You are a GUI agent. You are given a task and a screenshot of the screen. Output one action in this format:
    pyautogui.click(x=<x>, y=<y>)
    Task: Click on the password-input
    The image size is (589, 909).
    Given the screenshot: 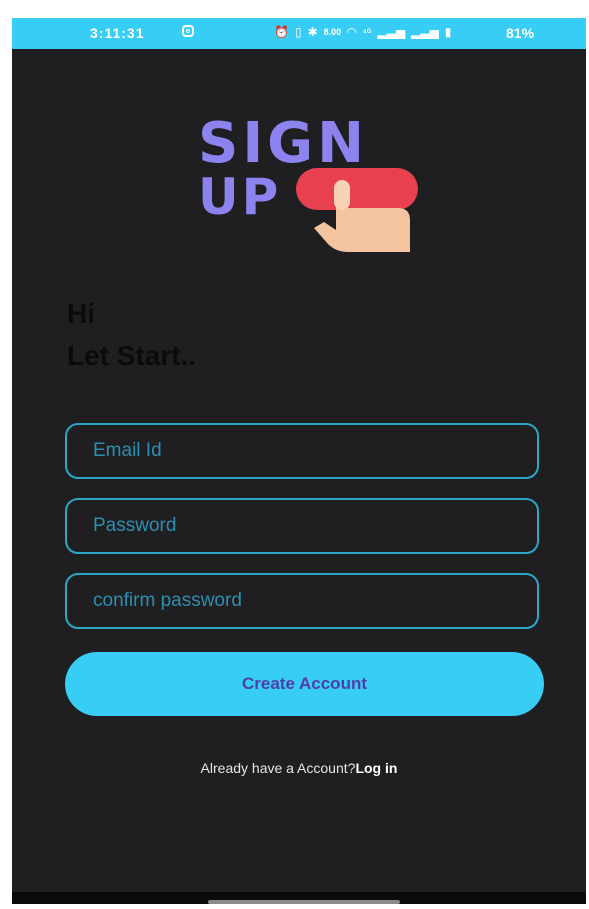 What is the action you would take?
    pyautogui.click(x=302, y=526)
    